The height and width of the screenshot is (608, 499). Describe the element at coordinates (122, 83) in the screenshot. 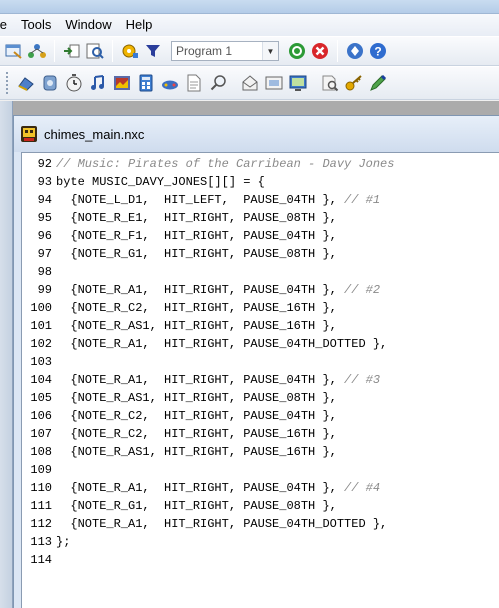

I see `image-icon` at that location.